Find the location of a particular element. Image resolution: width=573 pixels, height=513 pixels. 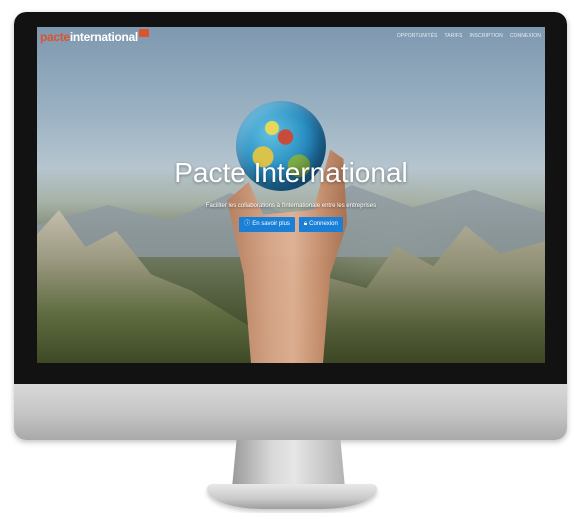

monitor-stand-neck is located at coordinates (288, 464).